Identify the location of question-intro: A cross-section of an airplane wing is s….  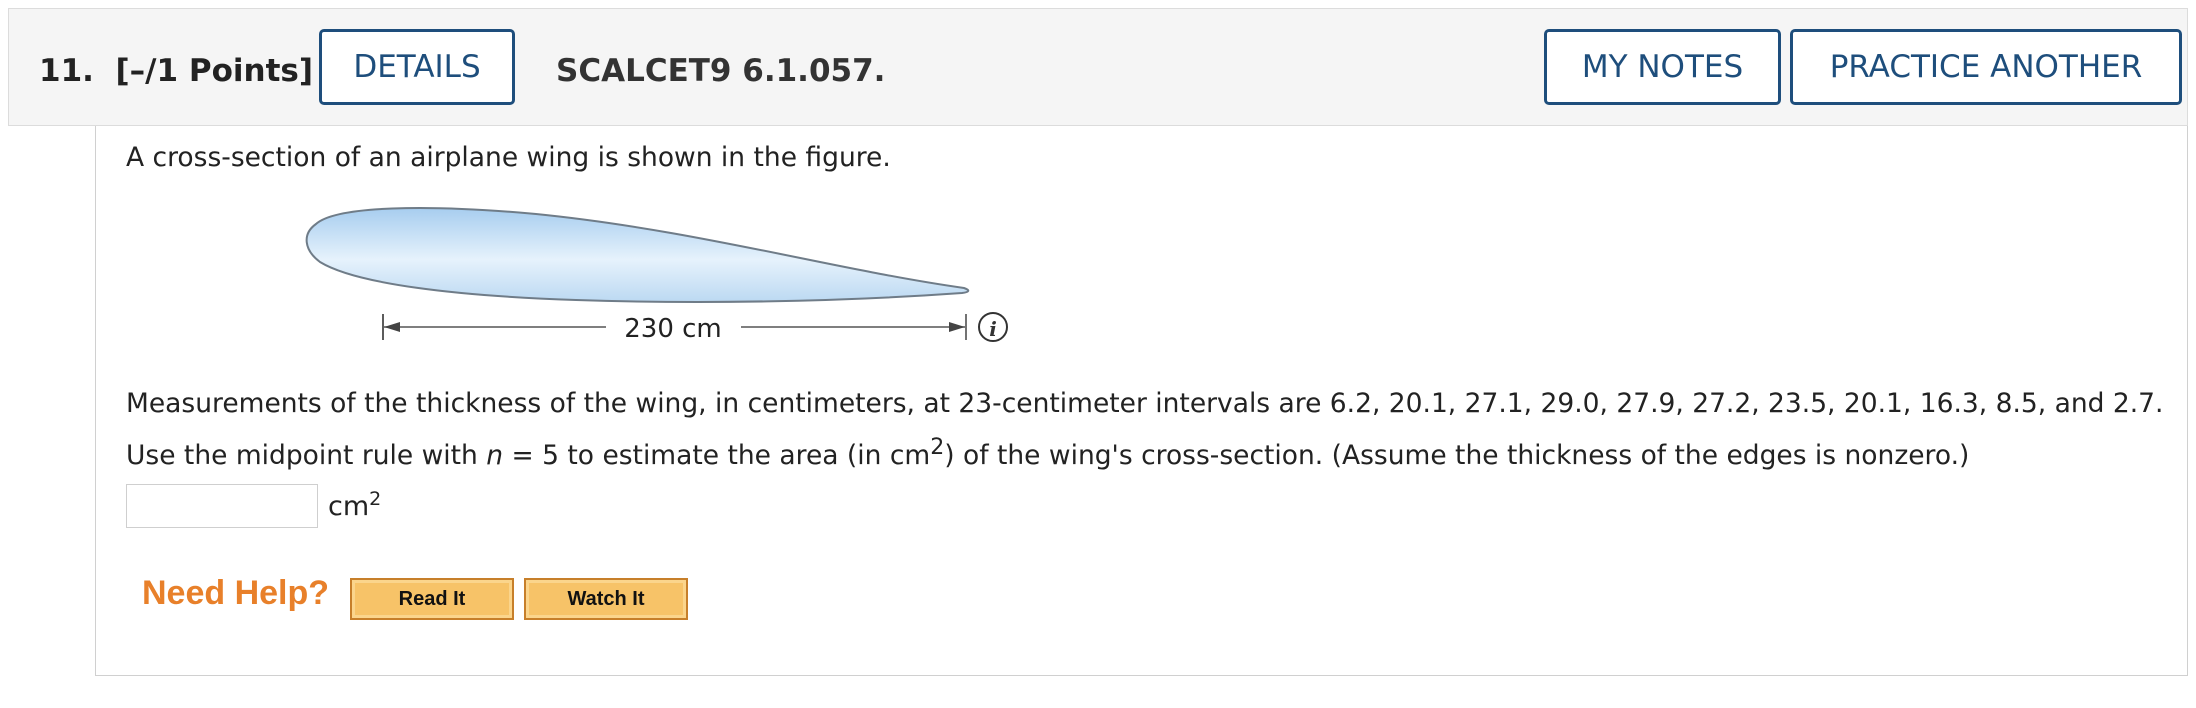
(508, 157).